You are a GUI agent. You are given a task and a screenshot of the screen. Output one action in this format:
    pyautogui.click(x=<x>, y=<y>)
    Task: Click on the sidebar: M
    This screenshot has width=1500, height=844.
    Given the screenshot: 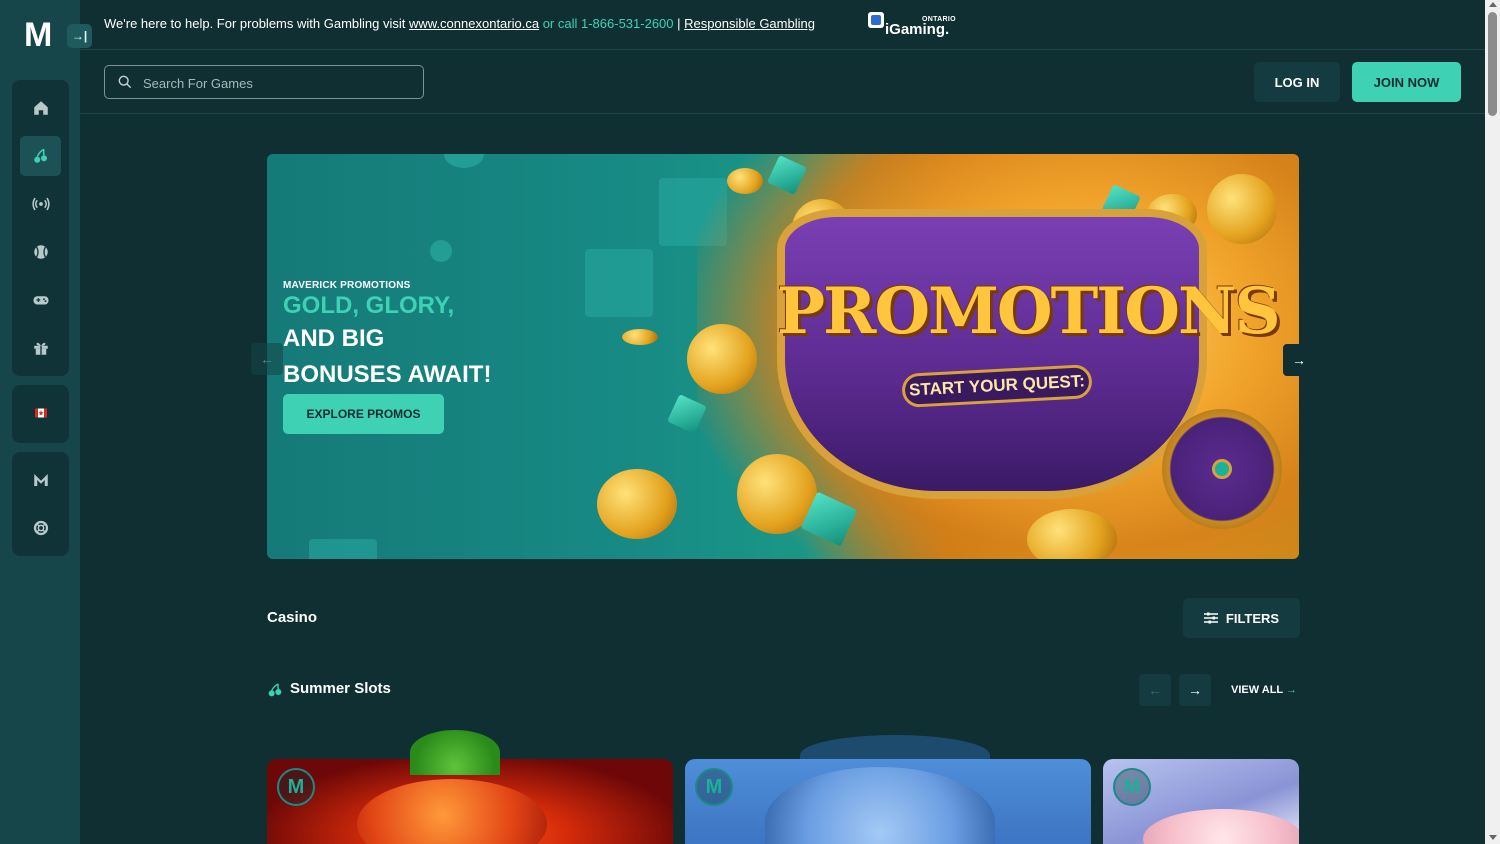 What is the action you would take?
    pyautogui.click(x=40, y=422)
    